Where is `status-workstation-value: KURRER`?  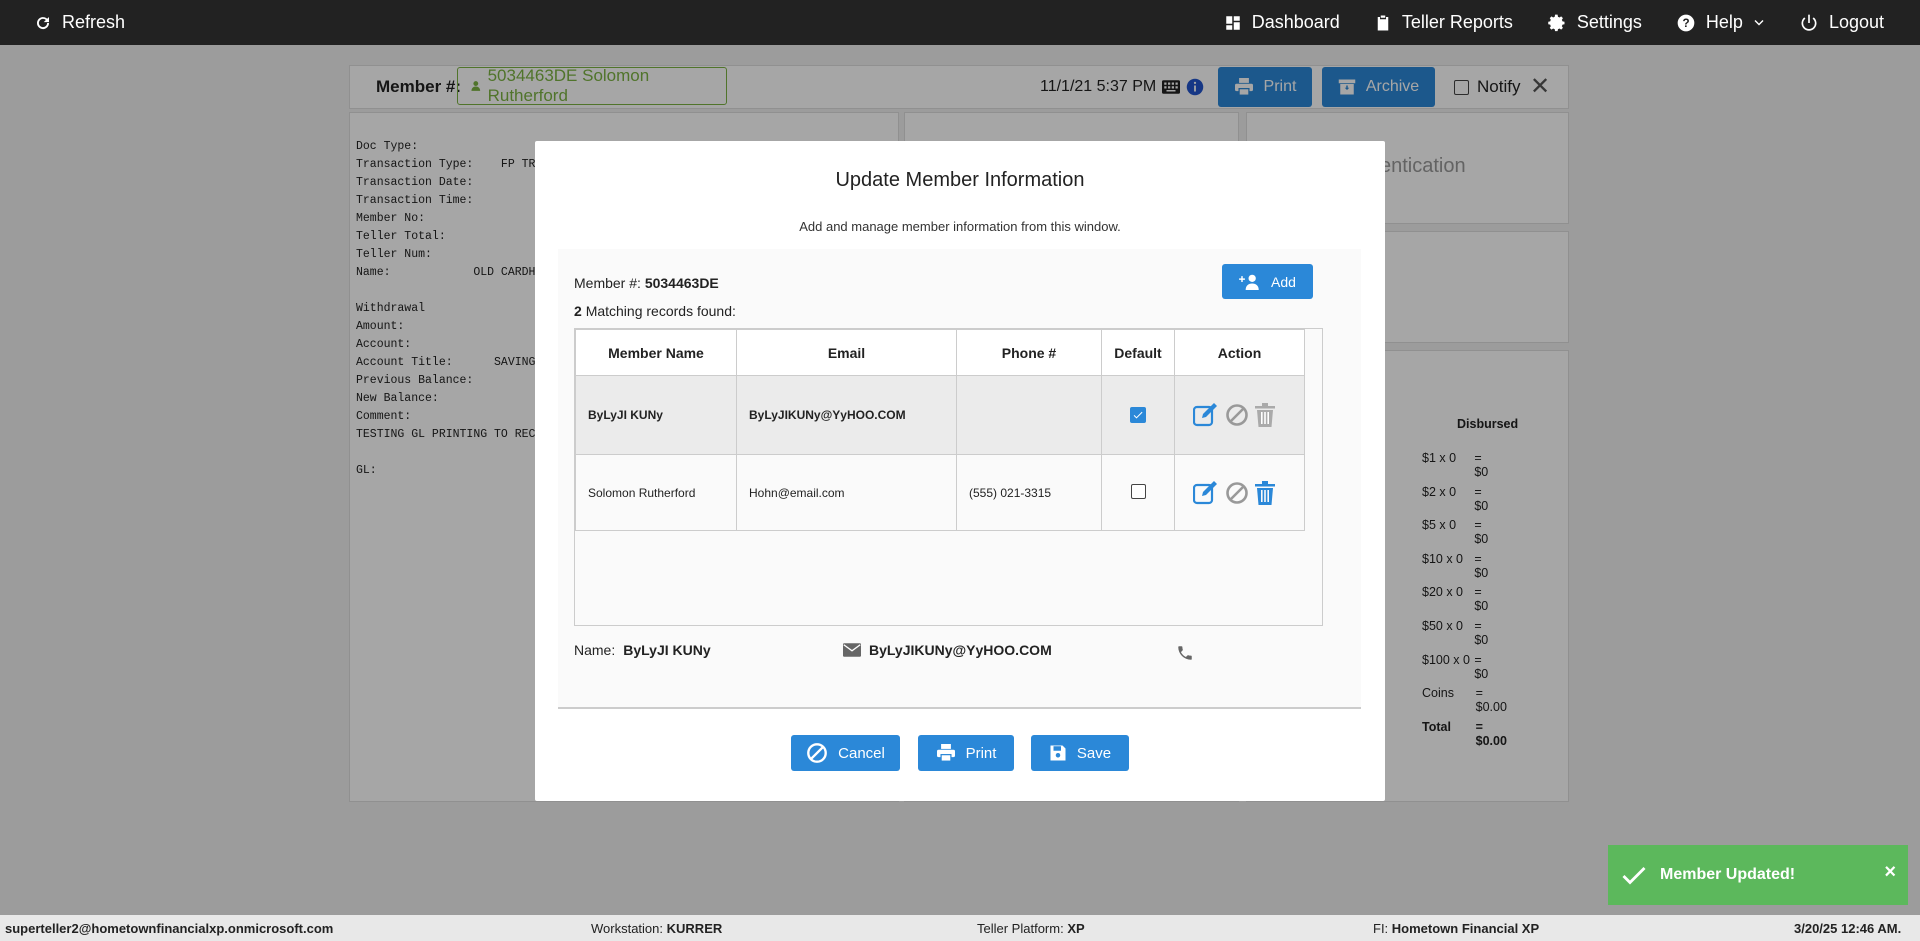
status-workstation-value: KURRER is located at coordinates (694, 928).